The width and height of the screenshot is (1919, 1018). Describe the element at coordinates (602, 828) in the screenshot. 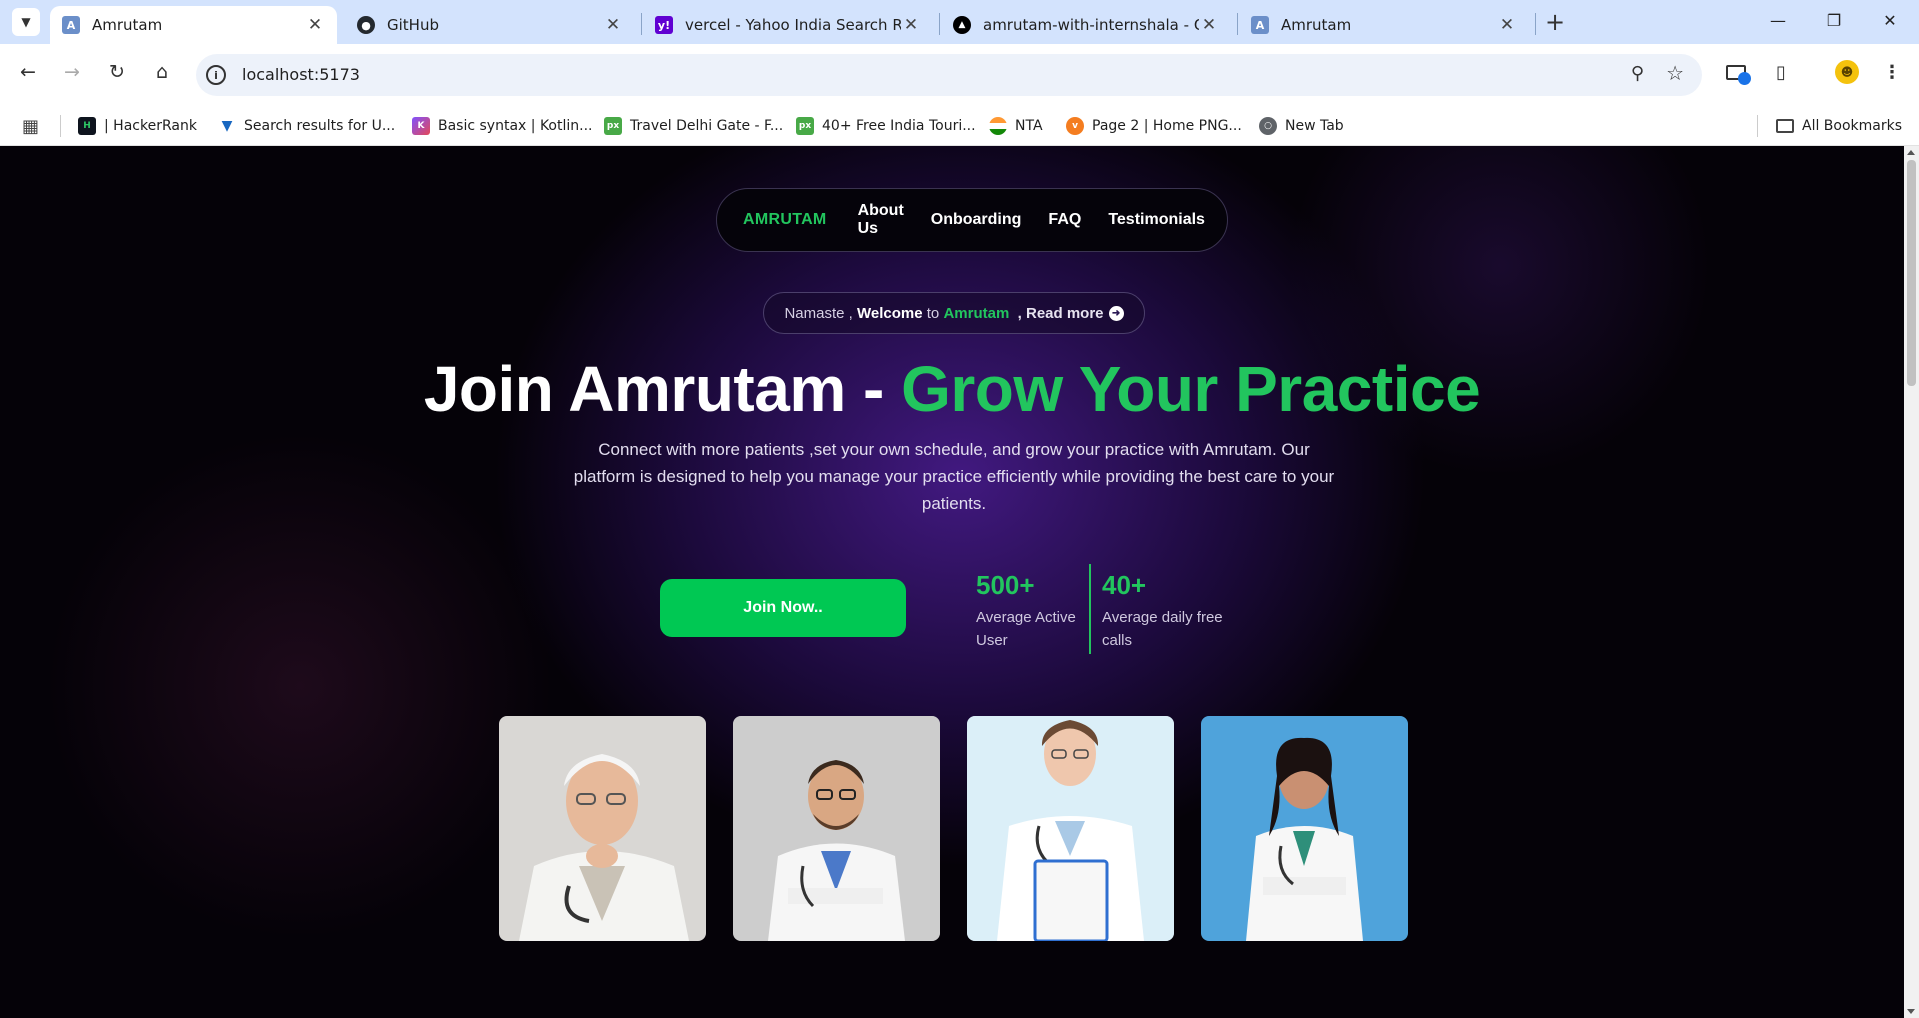

I see `doctor-card-senior-male` at that location.